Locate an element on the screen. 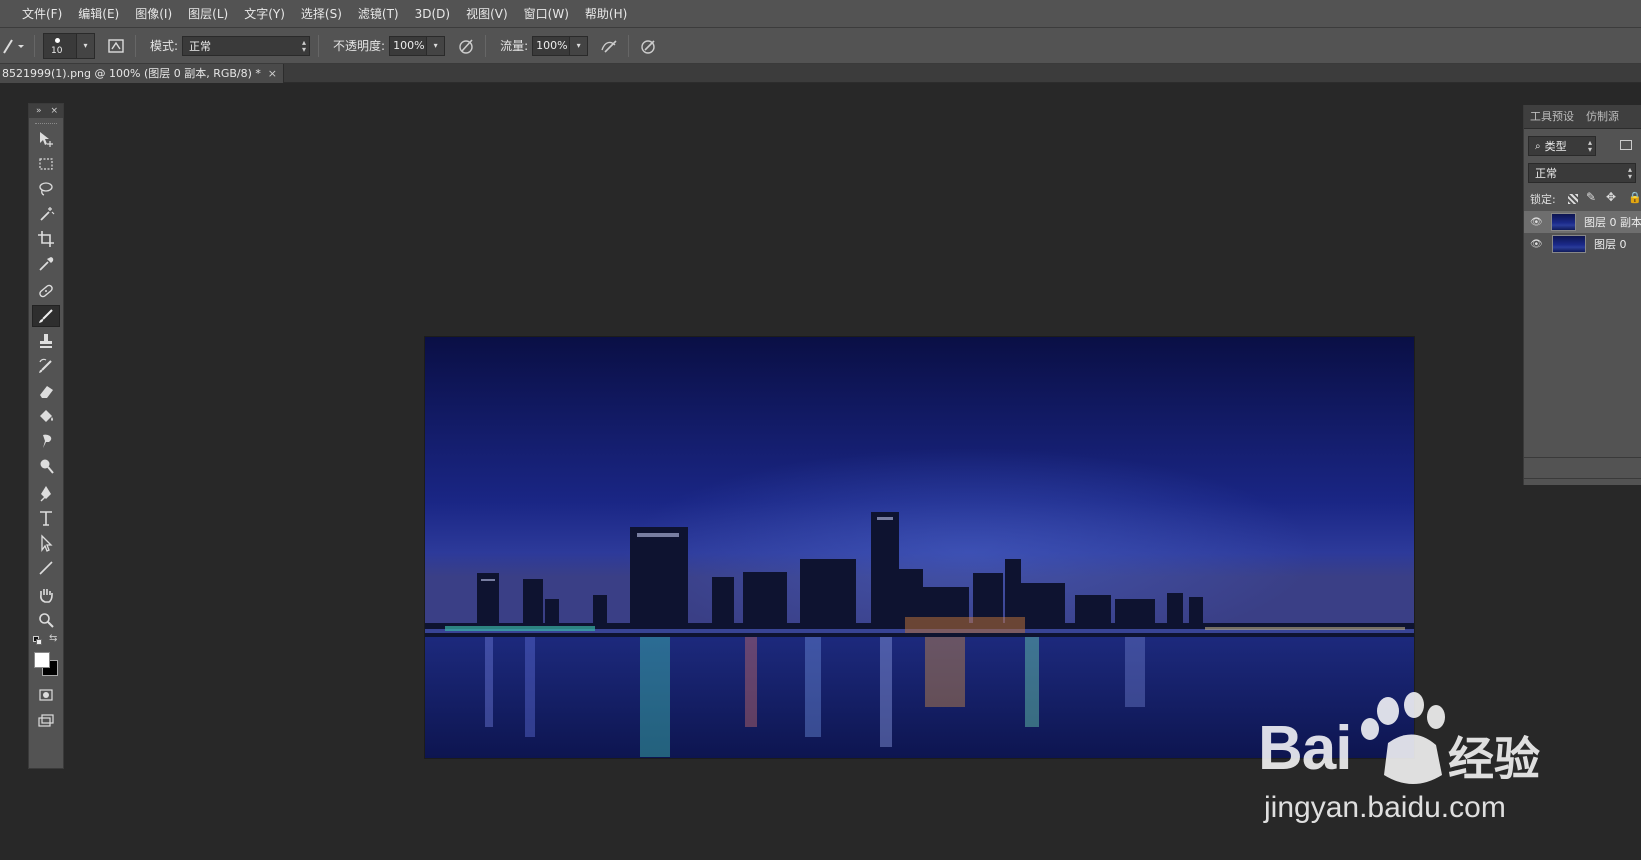 The height and width of the screenshot is (860, 1641). brush-panel-toggle-icon is located at coordinates (116, 46).